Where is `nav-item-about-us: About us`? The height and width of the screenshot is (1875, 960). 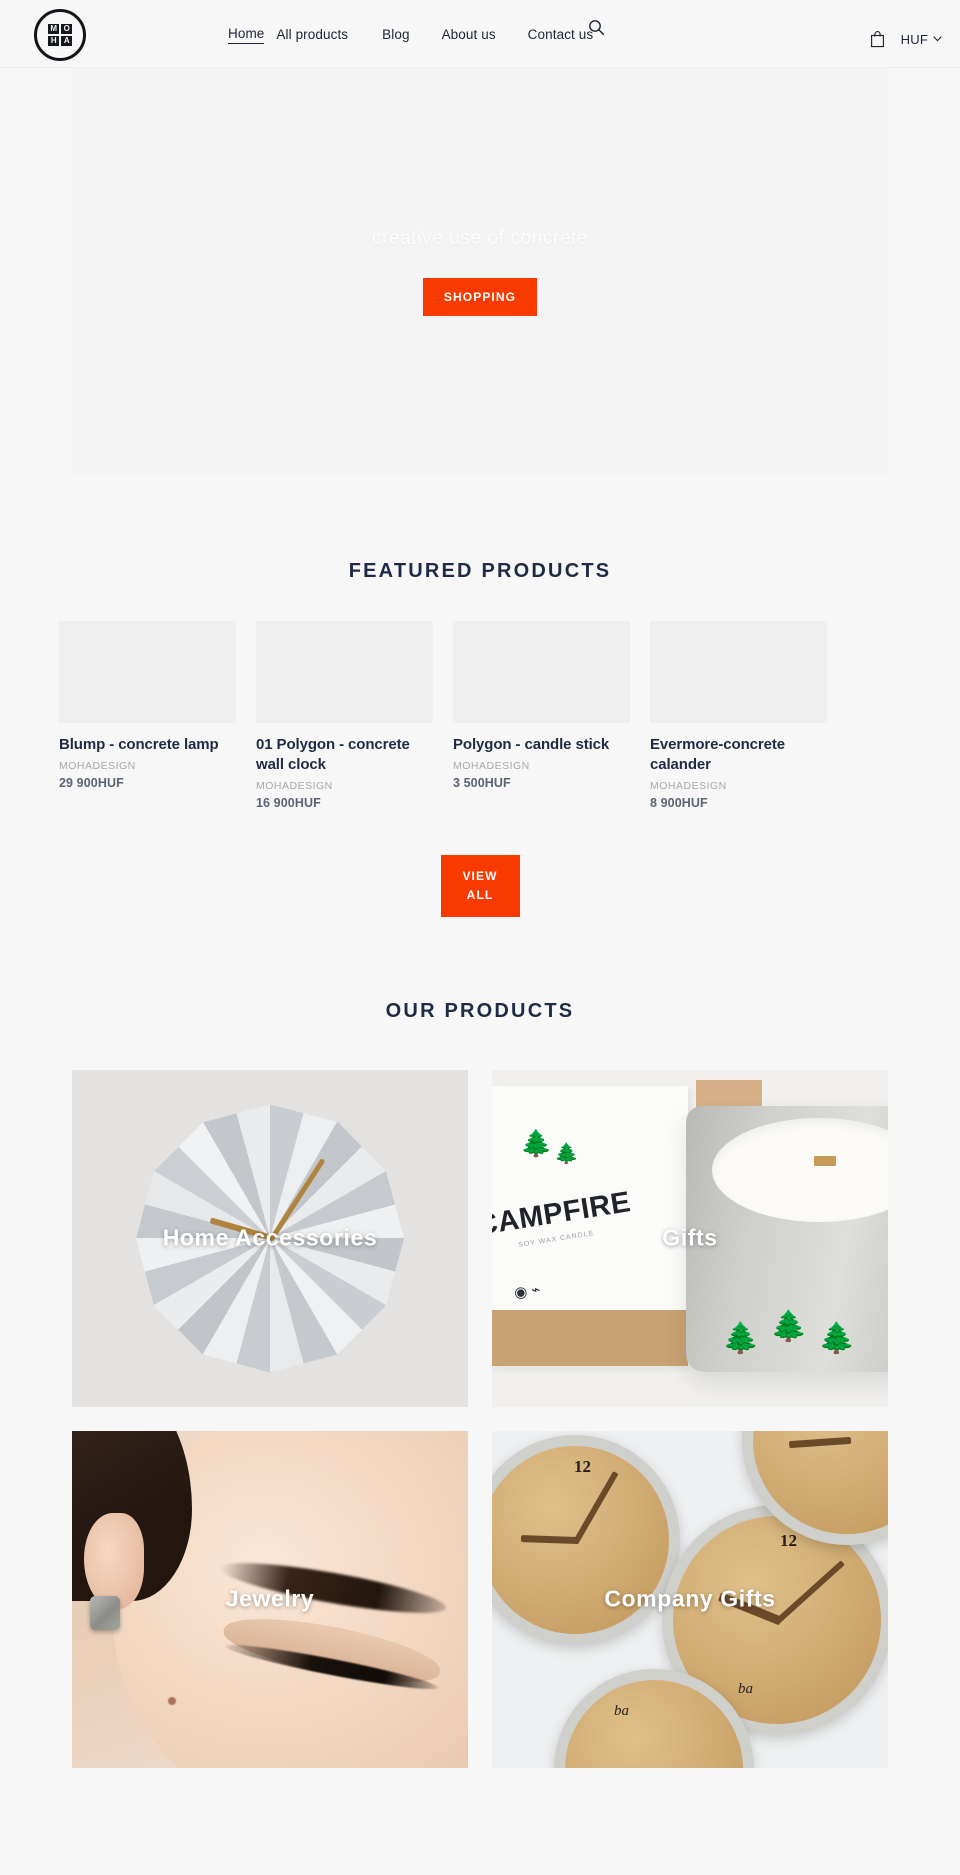 nav-item-about-us: About us is located at coordinates (469, 34).